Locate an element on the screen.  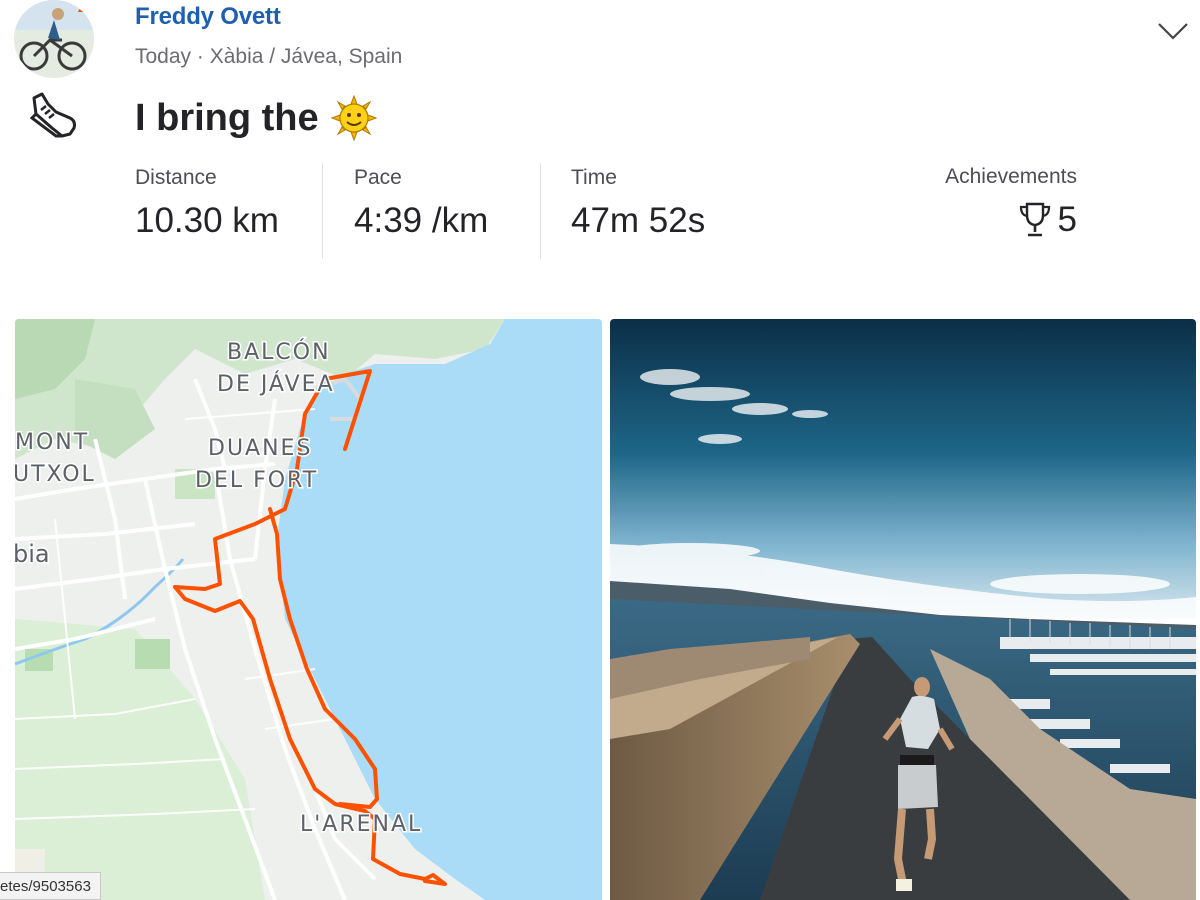
map-label-bia: bia is located at coordinates (32, 554).